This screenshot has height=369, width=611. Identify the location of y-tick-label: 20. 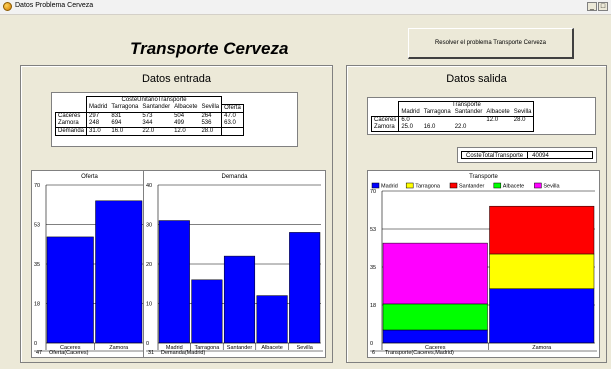
(149, 265).